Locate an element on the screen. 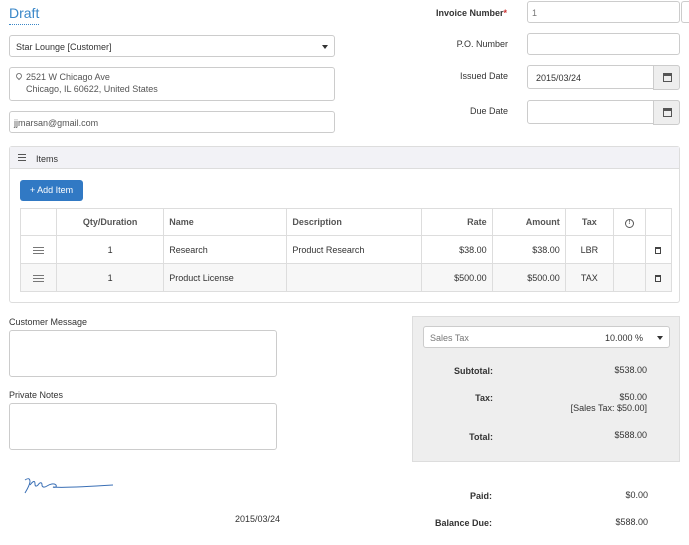 Image resolution: width=689 pixels, height=545 pixels. scroll-edge is located at coordinates (685, 12).